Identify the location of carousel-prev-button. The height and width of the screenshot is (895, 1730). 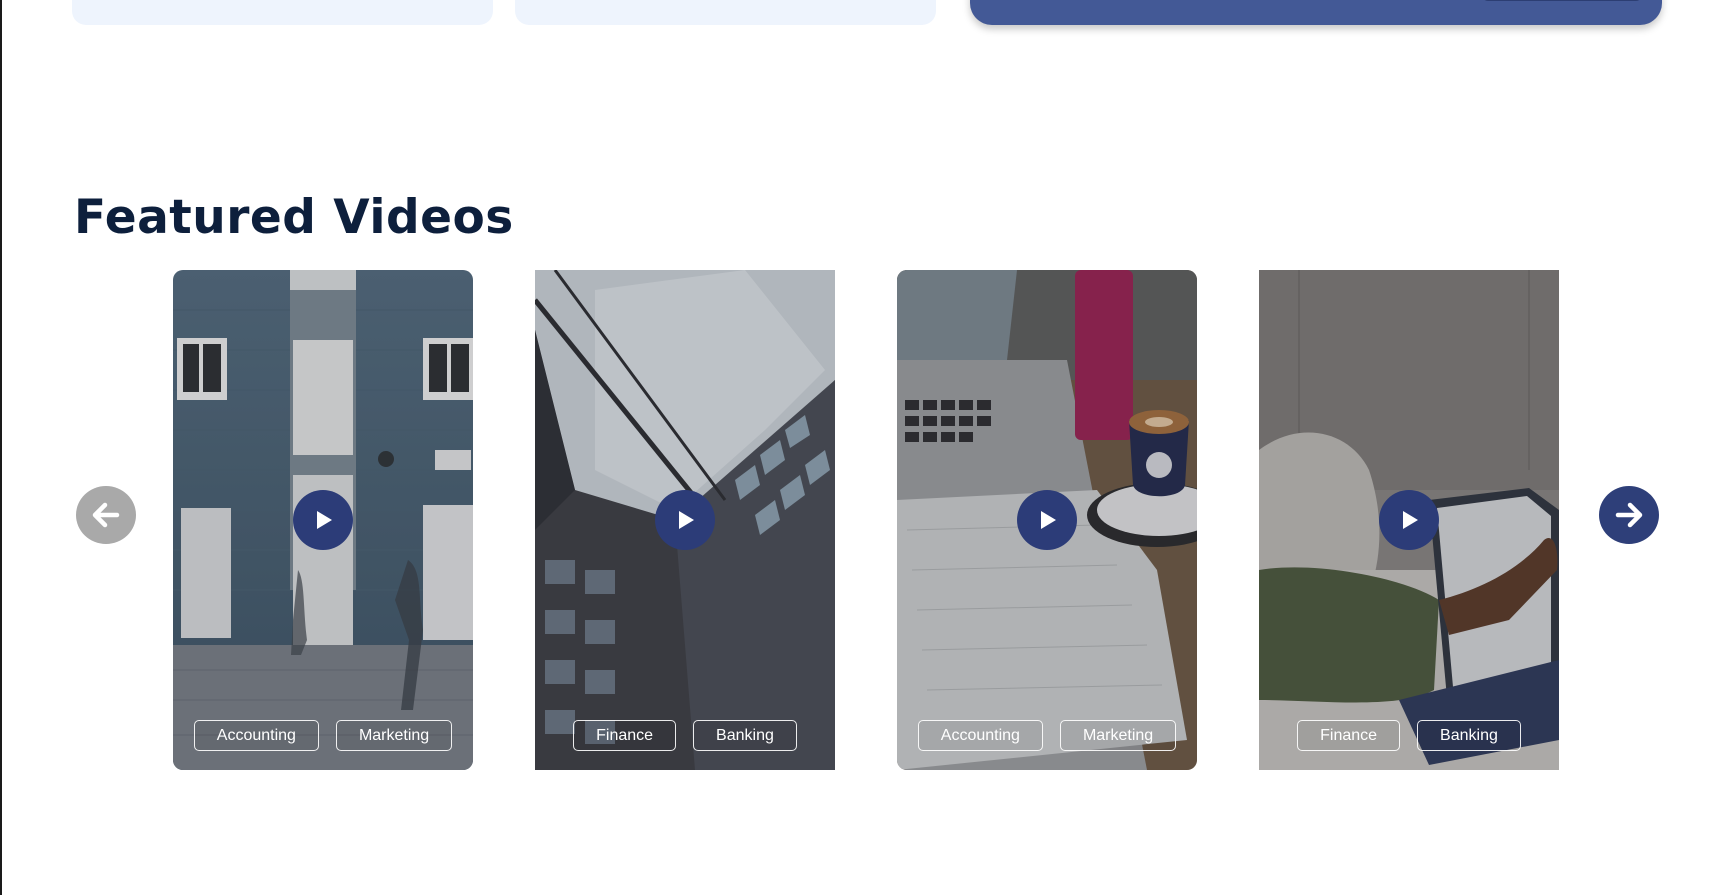
(106, 515).